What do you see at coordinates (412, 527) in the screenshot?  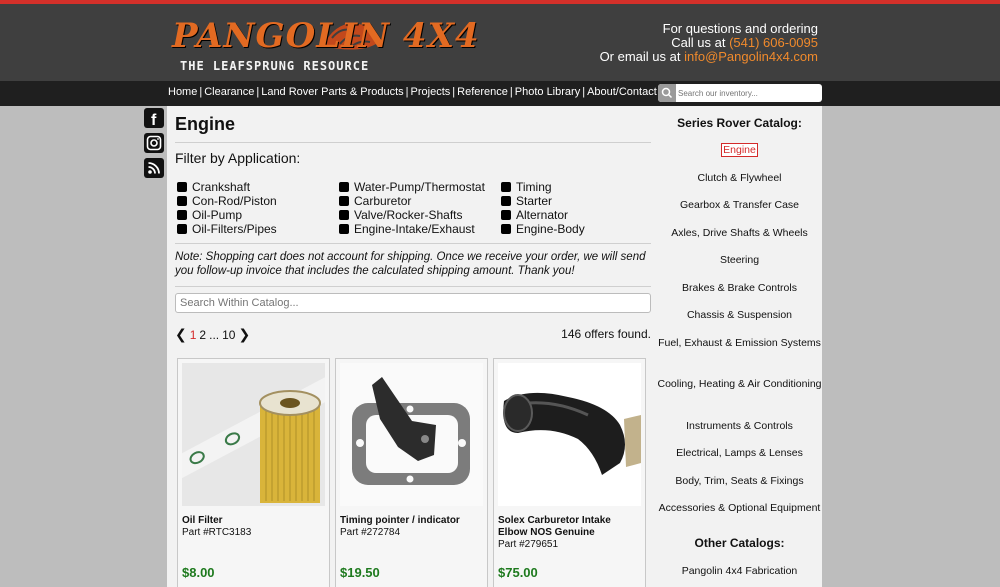 I see `product-name: Timing pointer / indicator Part #272784` at bounding box center [412, 527].